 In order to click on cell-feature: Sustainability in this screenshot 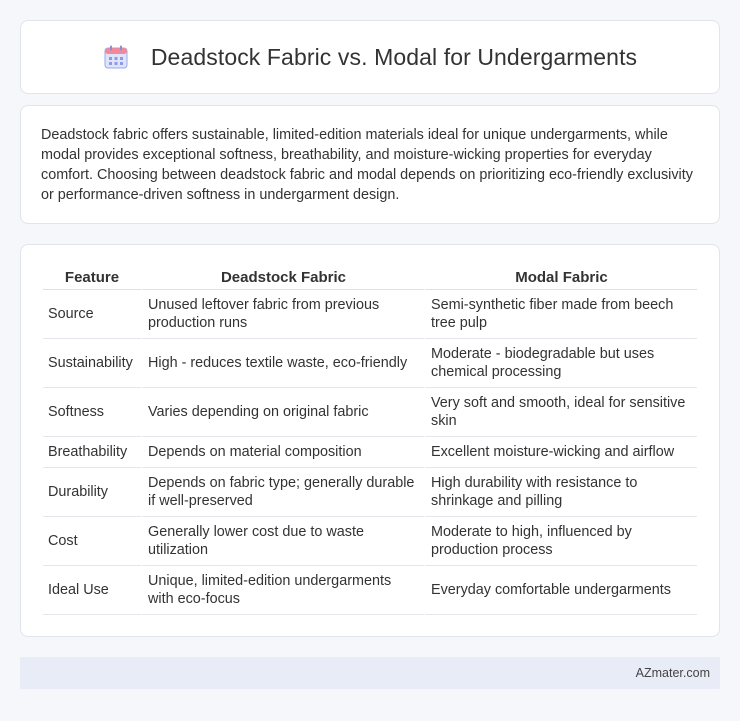, I will do `click(92, 363)`.